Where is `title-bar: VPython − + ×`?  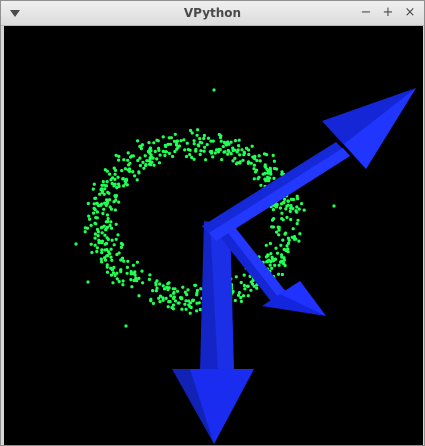 title-bar: VPython − + × is located at coordinates (212, 13).